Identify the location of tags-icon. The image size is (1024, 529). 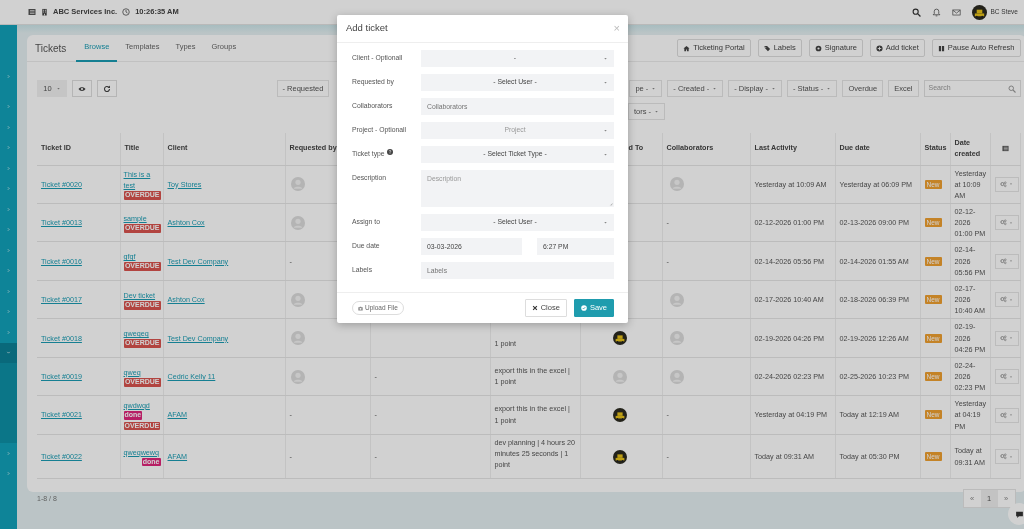
(767, 48).